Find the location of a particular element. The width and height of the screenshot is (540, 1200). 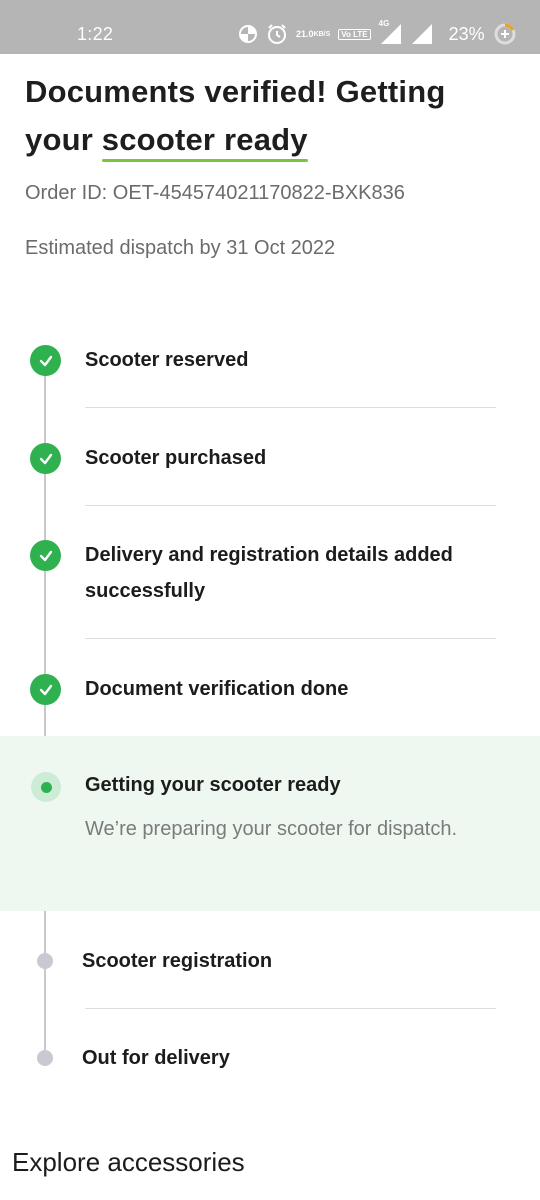

order-id: Order ID: OET-454574021170822-BXK836 is located at coordinates (215, 193).